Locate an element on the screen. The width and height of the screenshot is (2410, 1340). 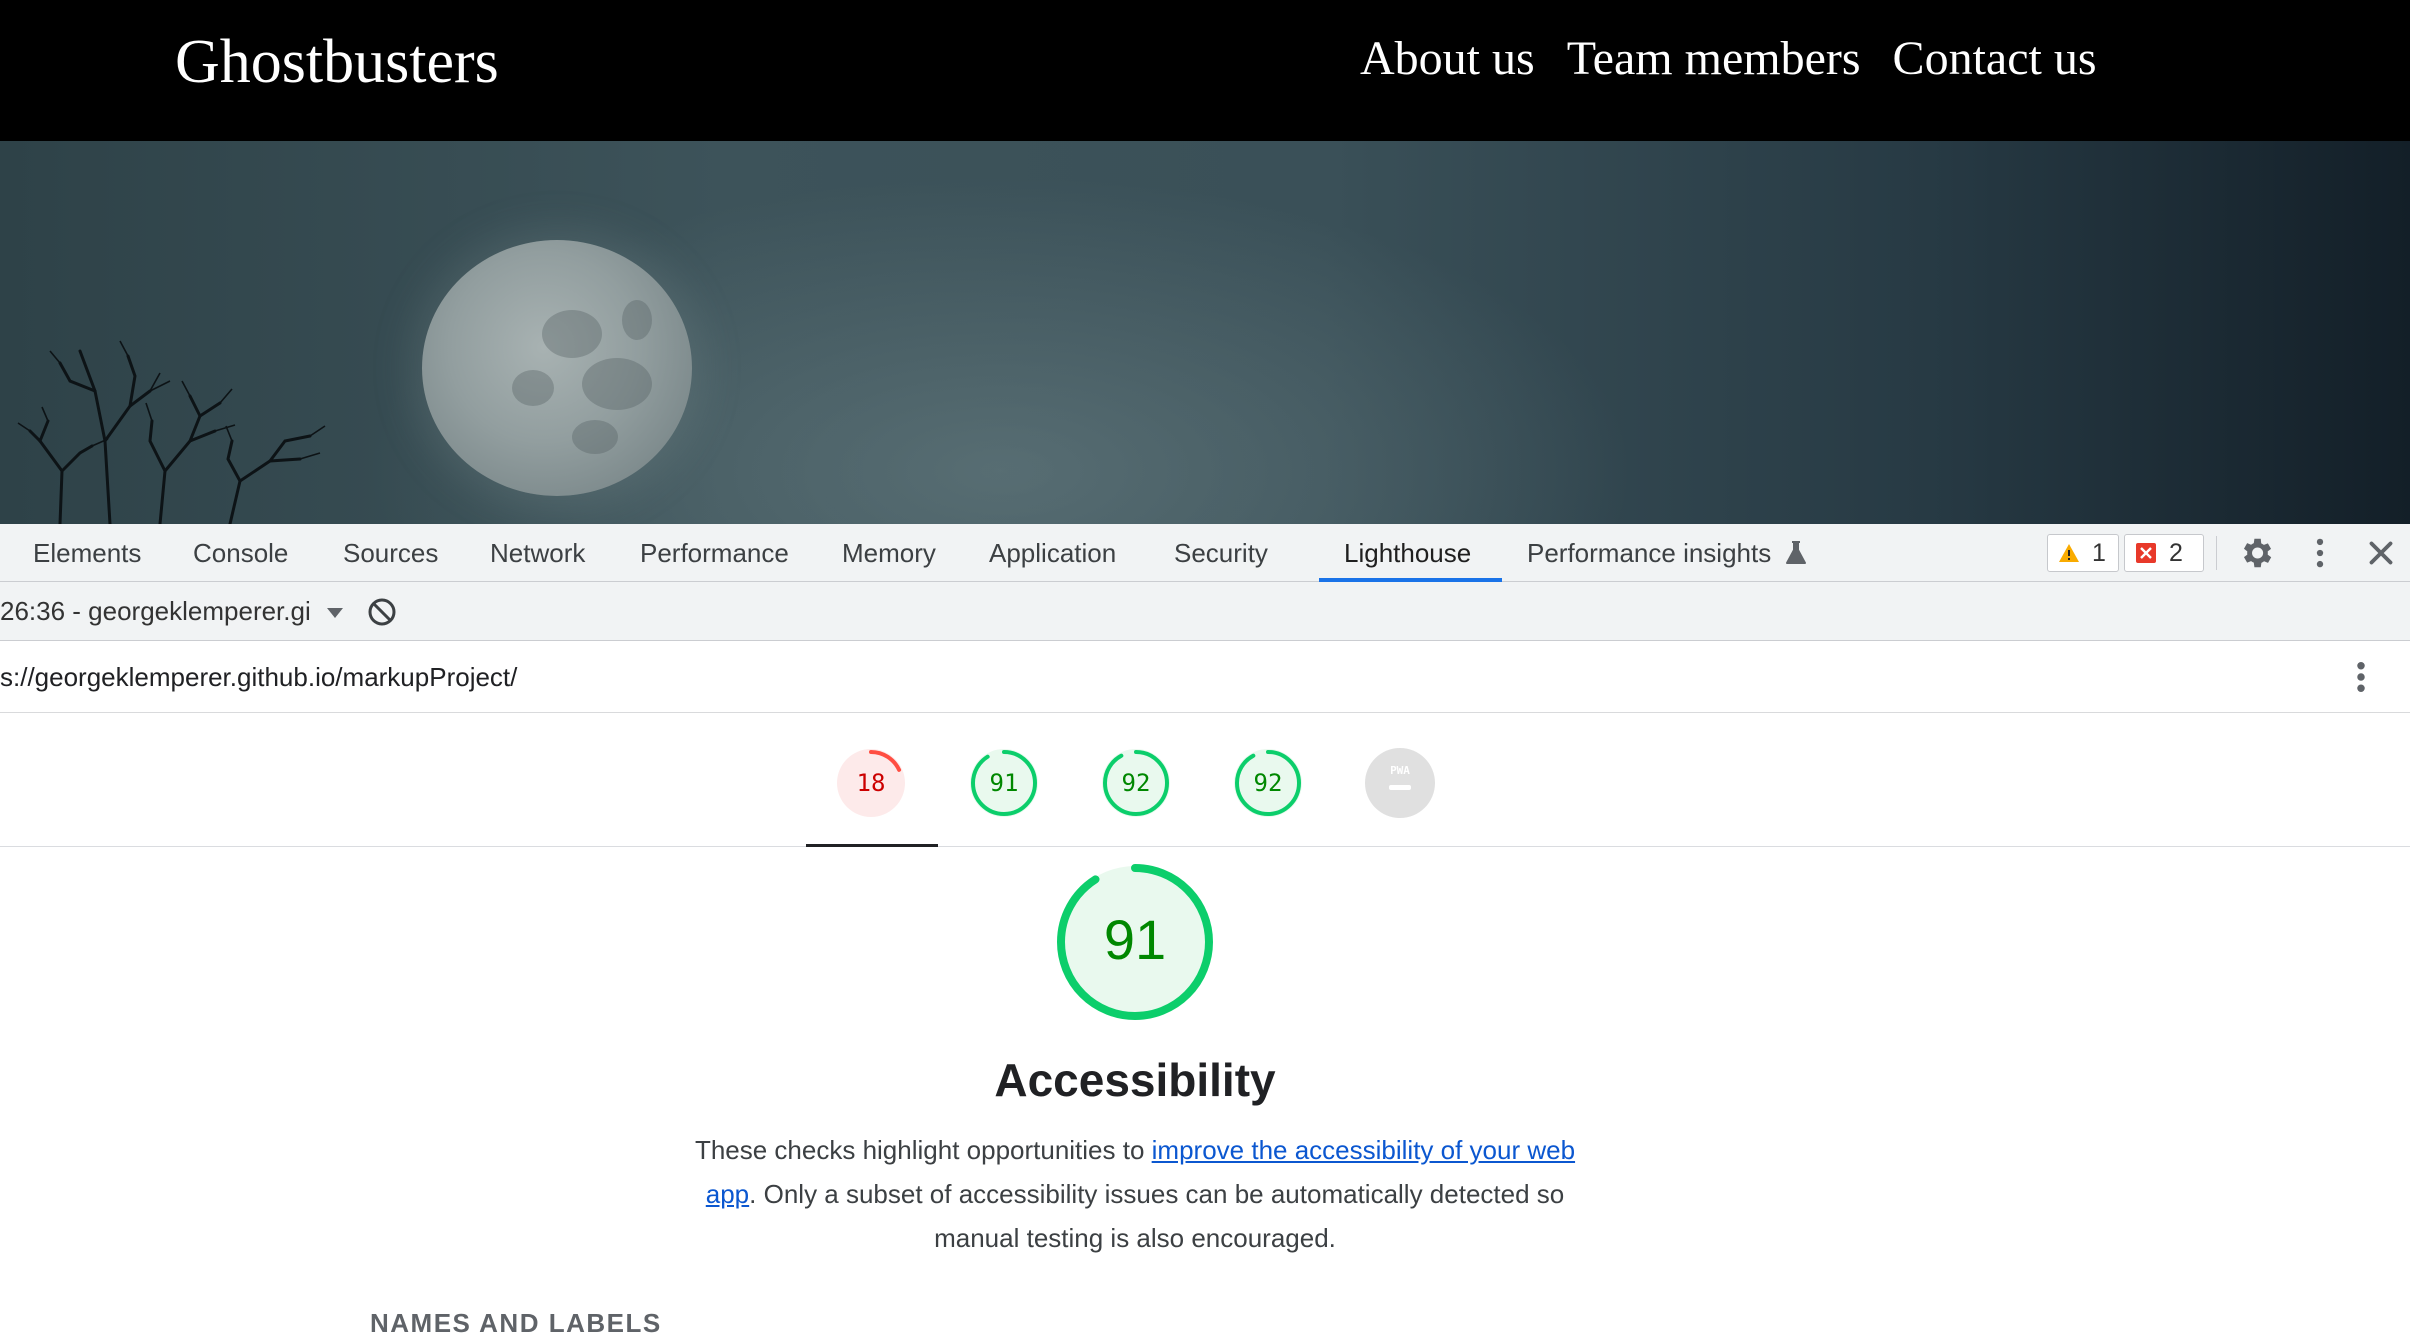
nav-about-us: About us is located at coordinates (1447, 59).